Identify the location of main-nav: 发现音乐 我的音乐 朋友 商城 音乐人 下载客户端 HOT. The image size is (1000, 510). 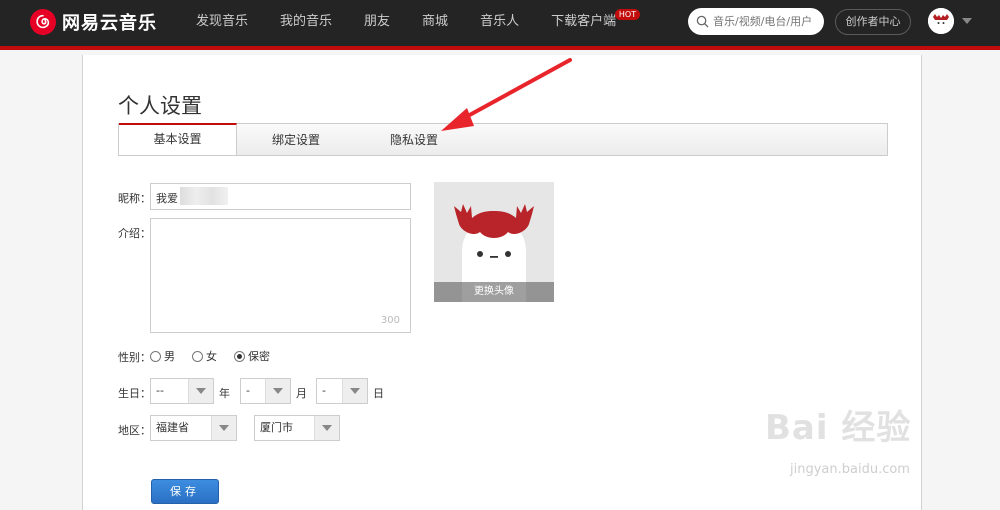
(410, 23).